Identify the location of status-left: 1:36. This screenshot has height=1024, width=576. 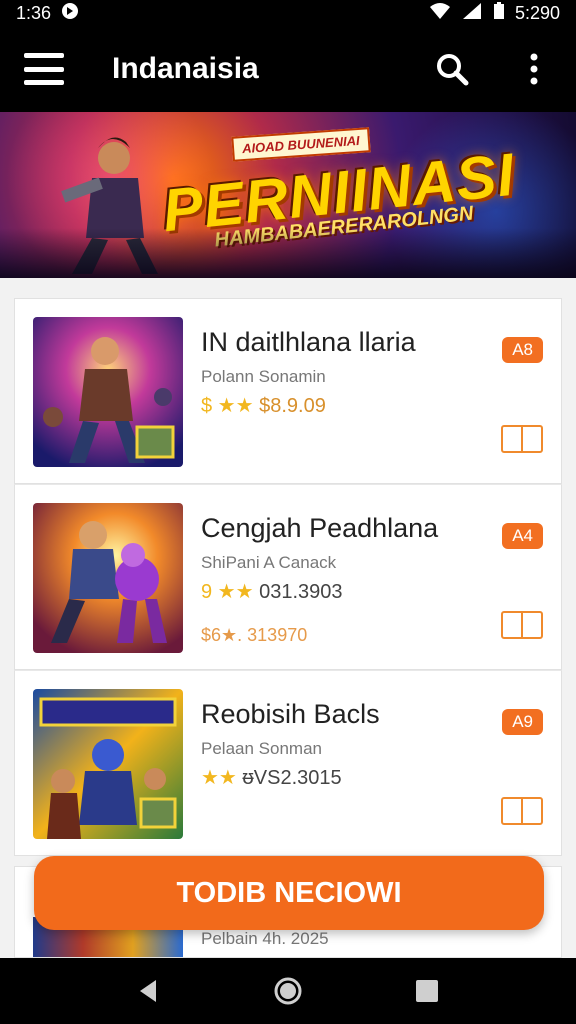
(47, 13).